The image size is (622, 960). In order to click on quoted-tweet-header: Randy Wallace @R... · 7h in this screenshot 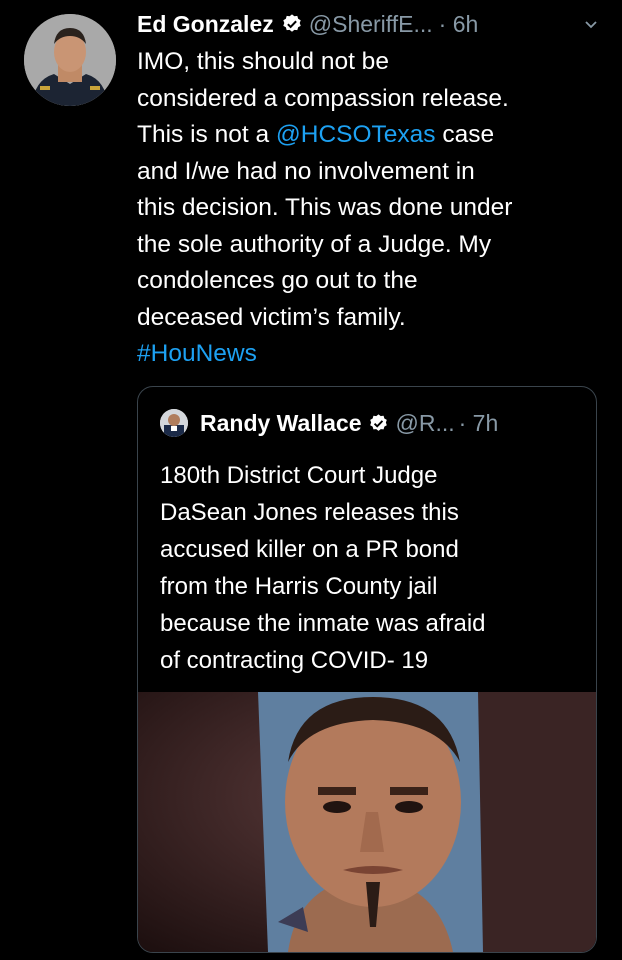, I will do `click(329, 423)`.